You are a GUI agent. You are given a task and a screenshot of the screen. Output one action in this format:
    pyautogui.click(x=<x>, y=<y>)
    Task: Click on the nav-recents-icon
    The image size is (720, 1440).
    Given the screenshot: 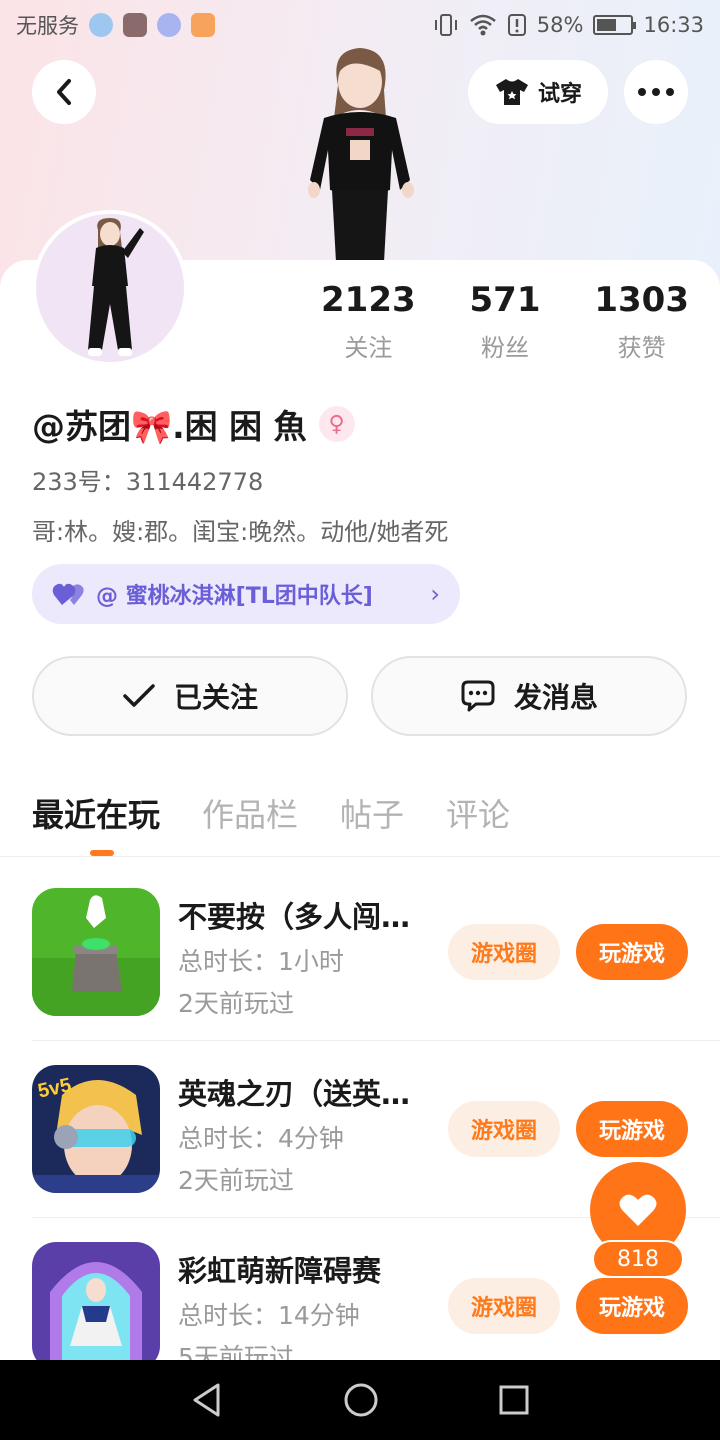 What is the action you would take?
    pyautogui.click(x=514, y=1400)
    